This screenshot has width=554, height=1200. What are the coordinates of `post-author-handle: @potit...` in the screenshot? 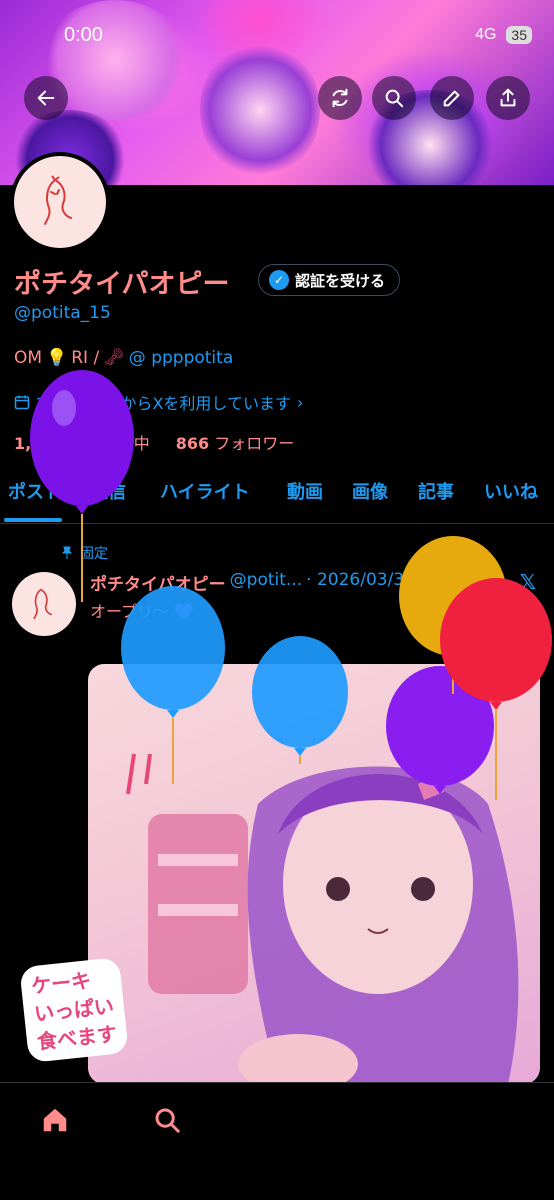 It's located at (266, 582).